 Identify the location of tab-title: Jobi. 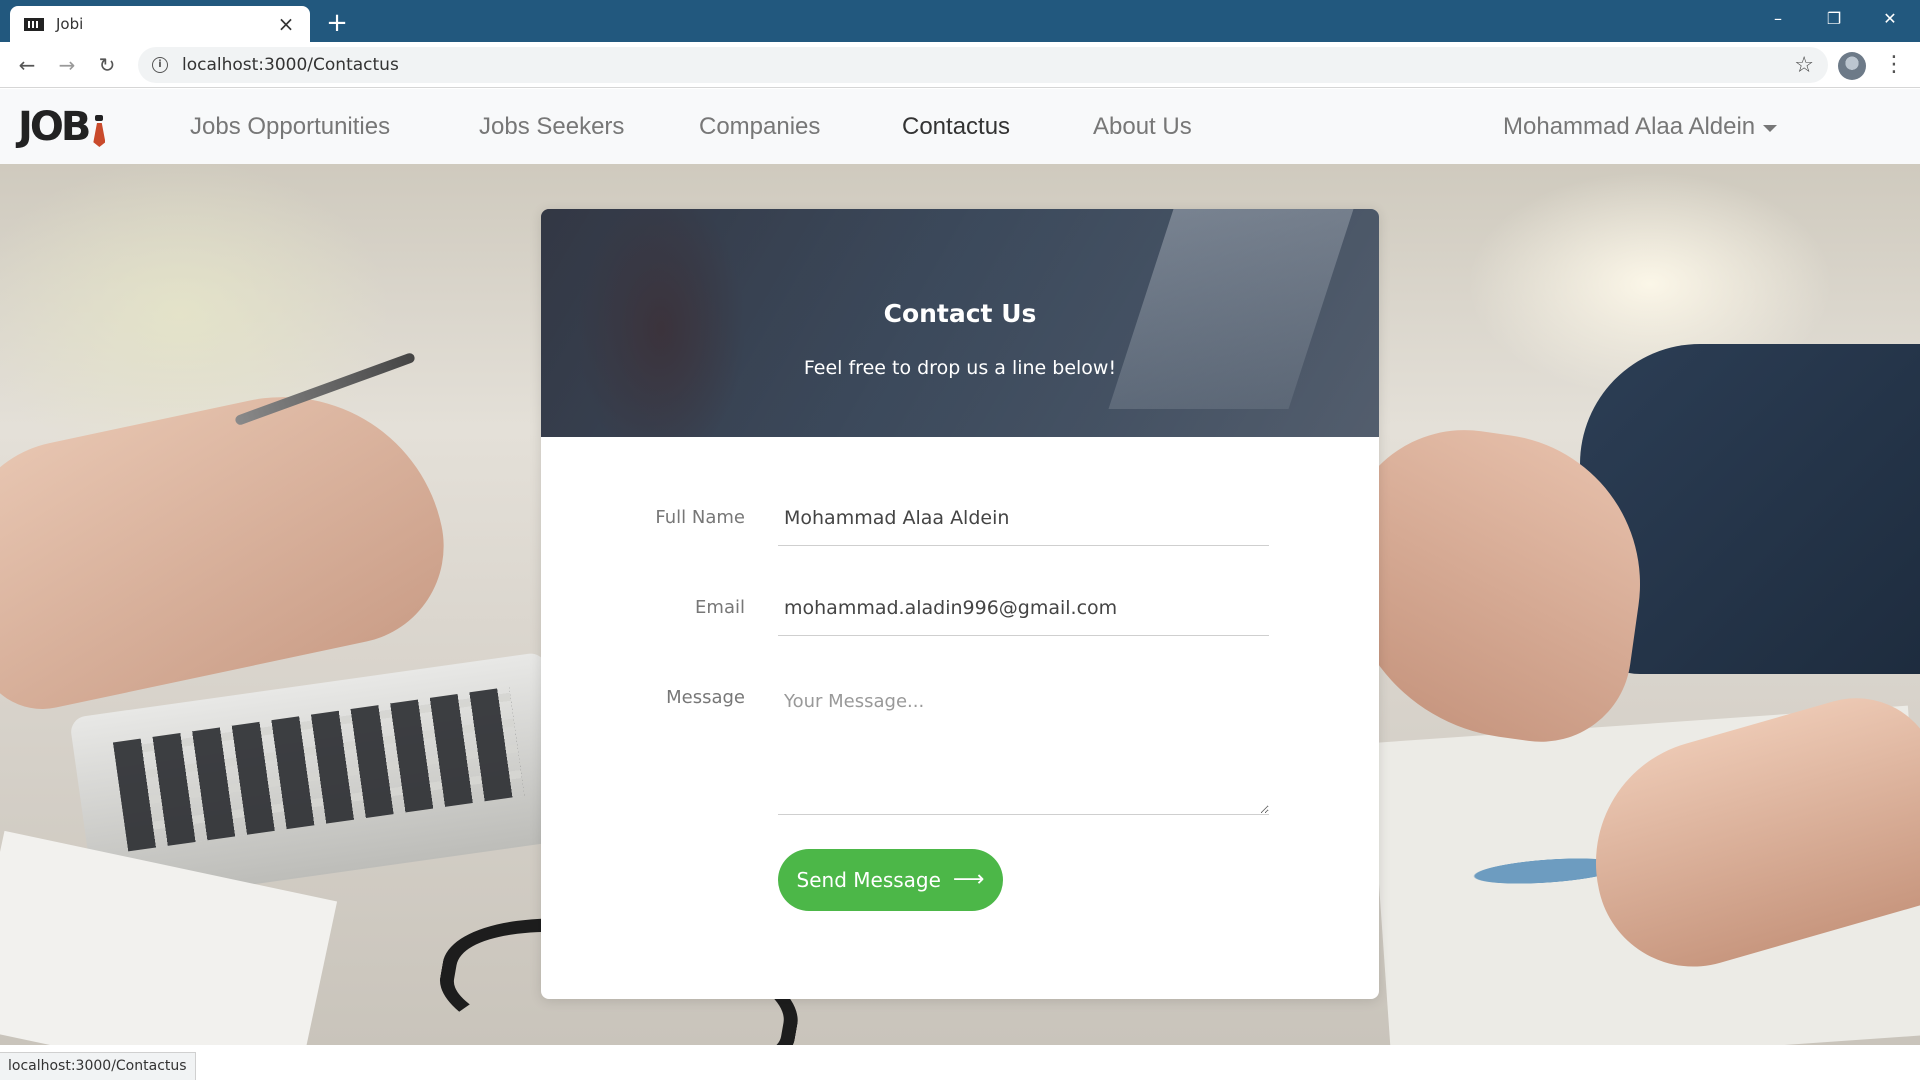
(70, 24).